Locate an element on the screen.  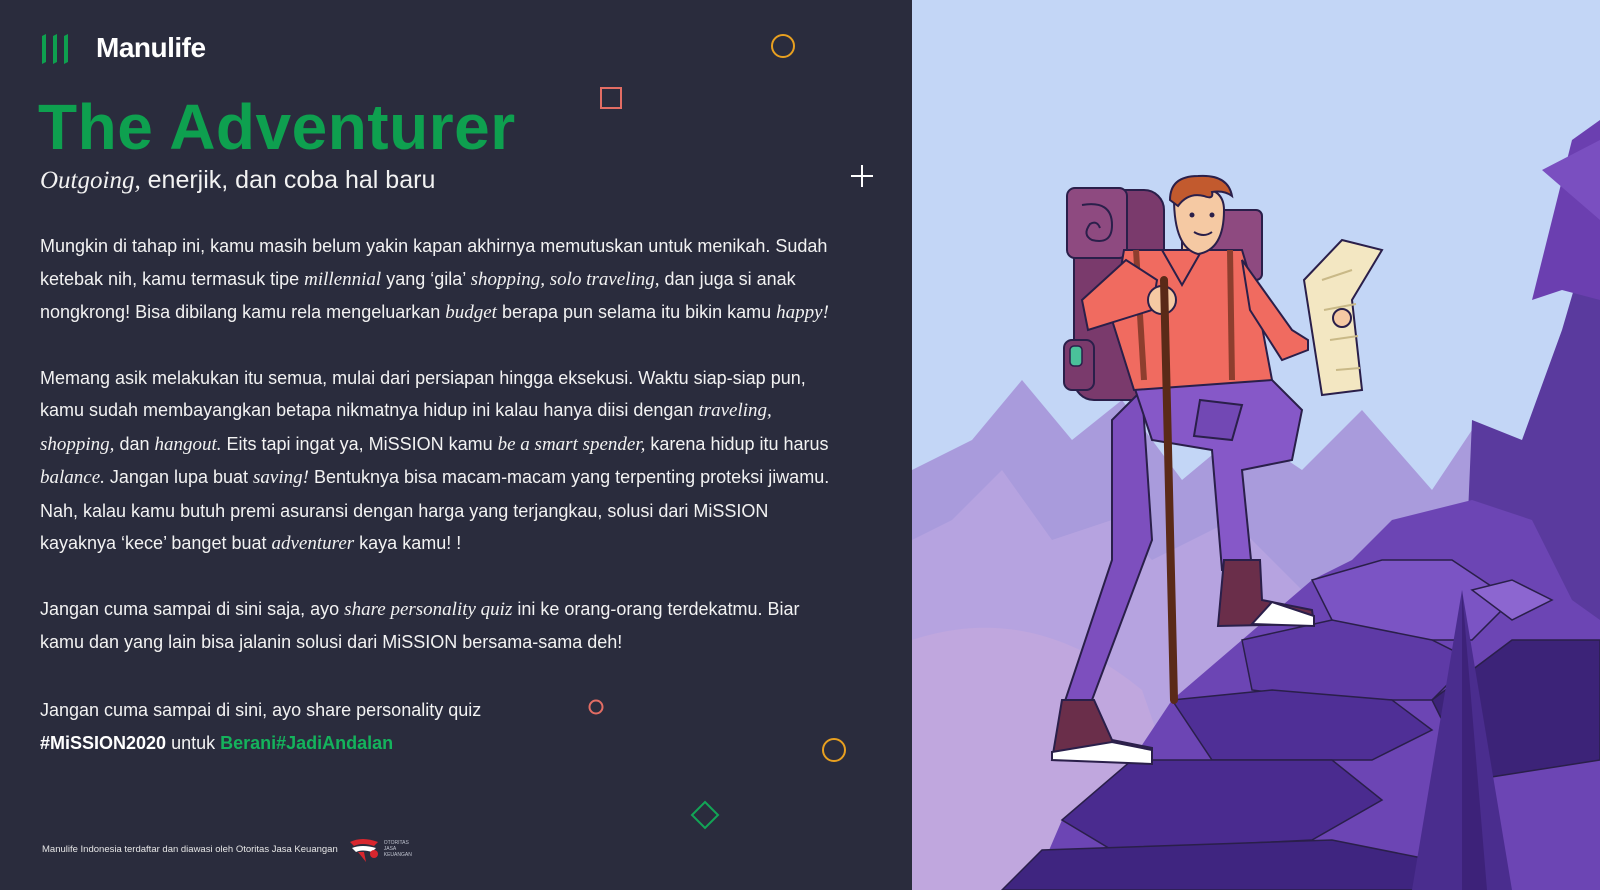
italic-run: be a smart spender, is located at coordinates (571, 444).